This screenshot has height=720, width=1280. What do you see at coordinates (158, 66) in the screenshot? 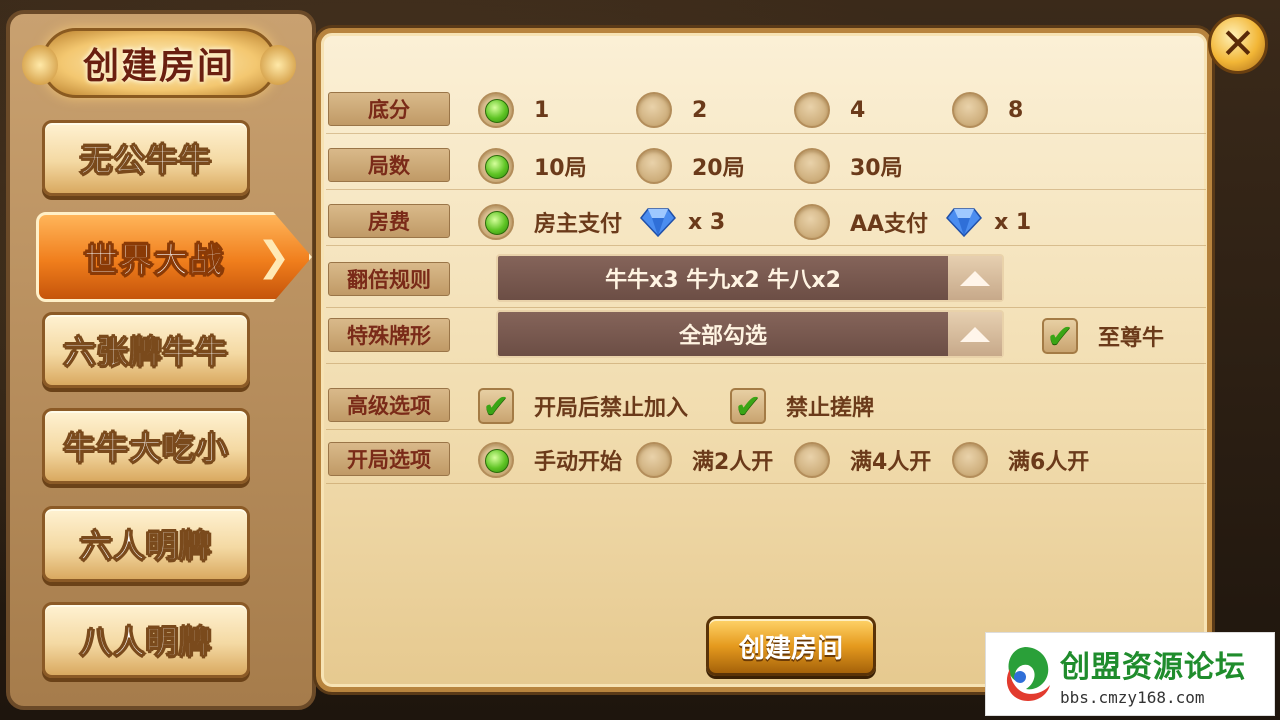
I see `page-title: 创建房间` at bounding box center [158, 66].